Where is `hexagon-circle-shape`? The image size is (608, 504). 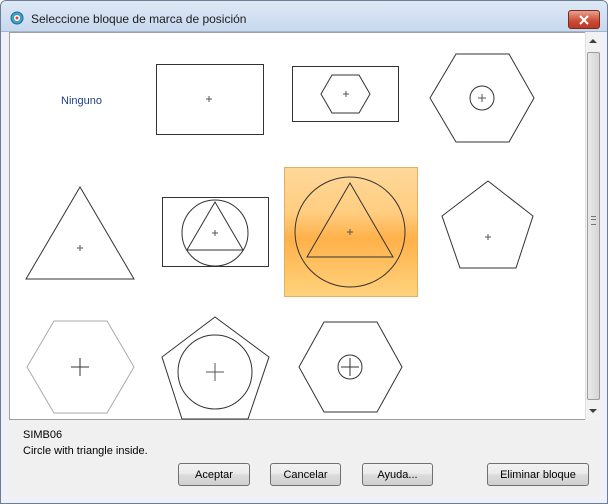
hexagon-circle-shape is located at coordinates (482, 98).